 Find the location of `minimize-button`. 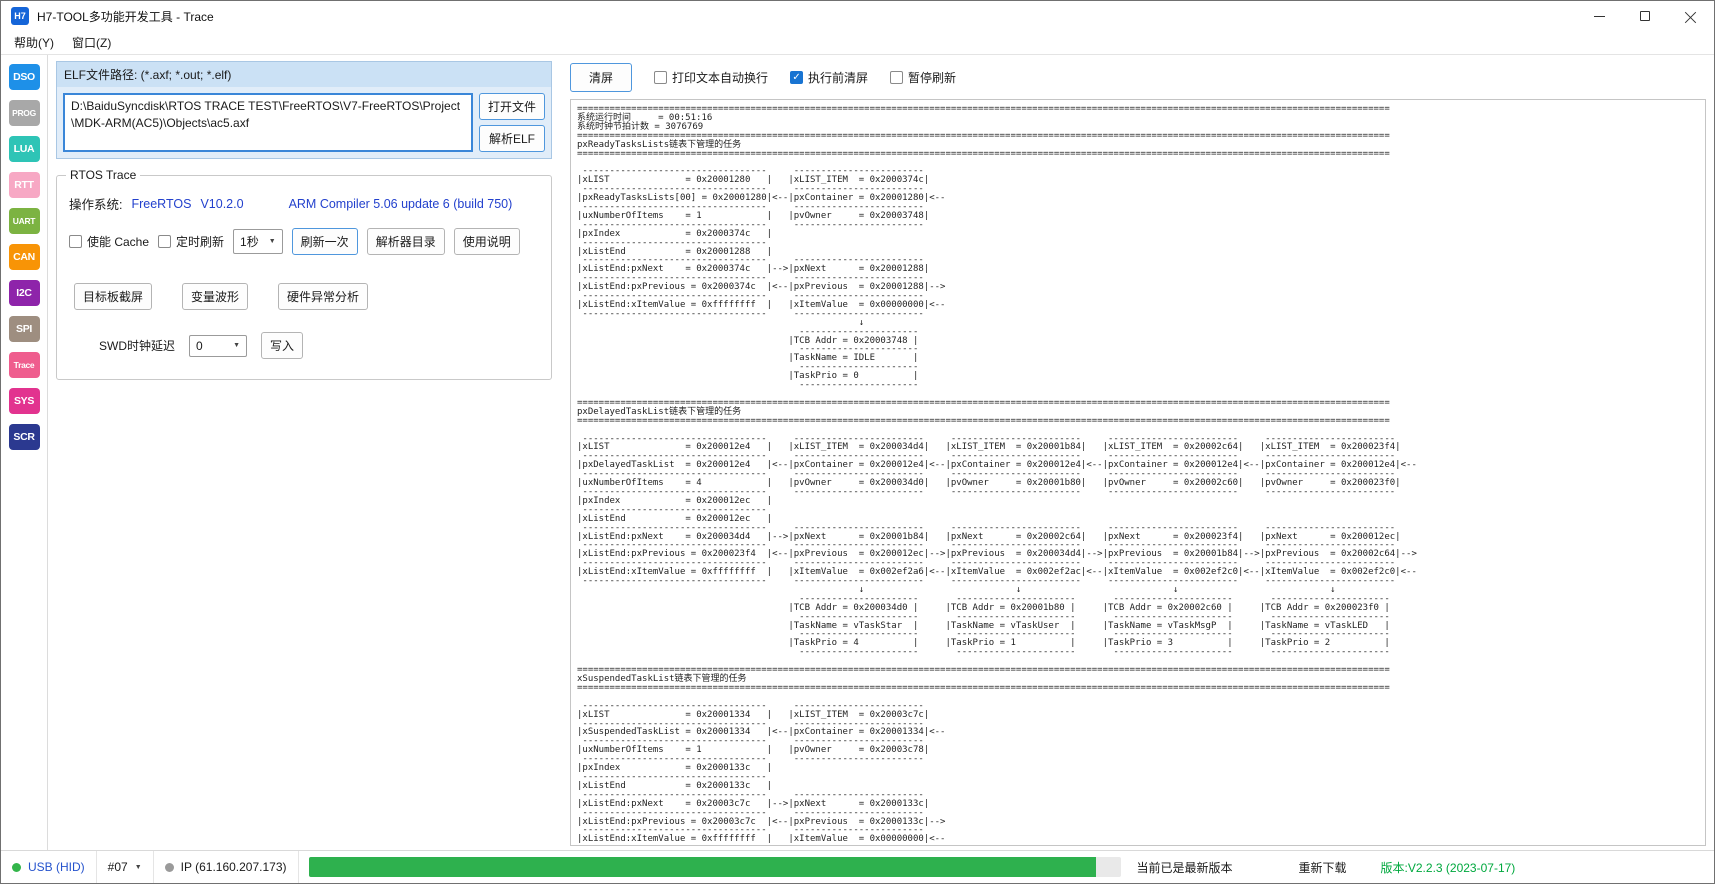

minimize-button is located at coordinates (1599, 16).